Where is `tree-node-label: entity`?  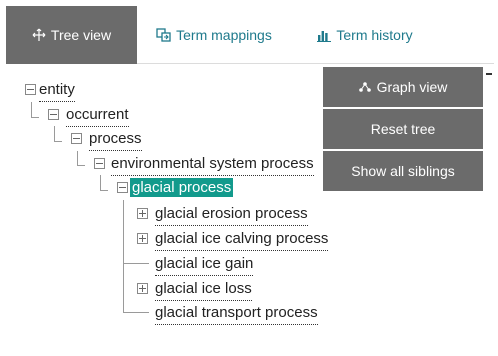
tree-node-label: entity is located at coordinates (57, 91).